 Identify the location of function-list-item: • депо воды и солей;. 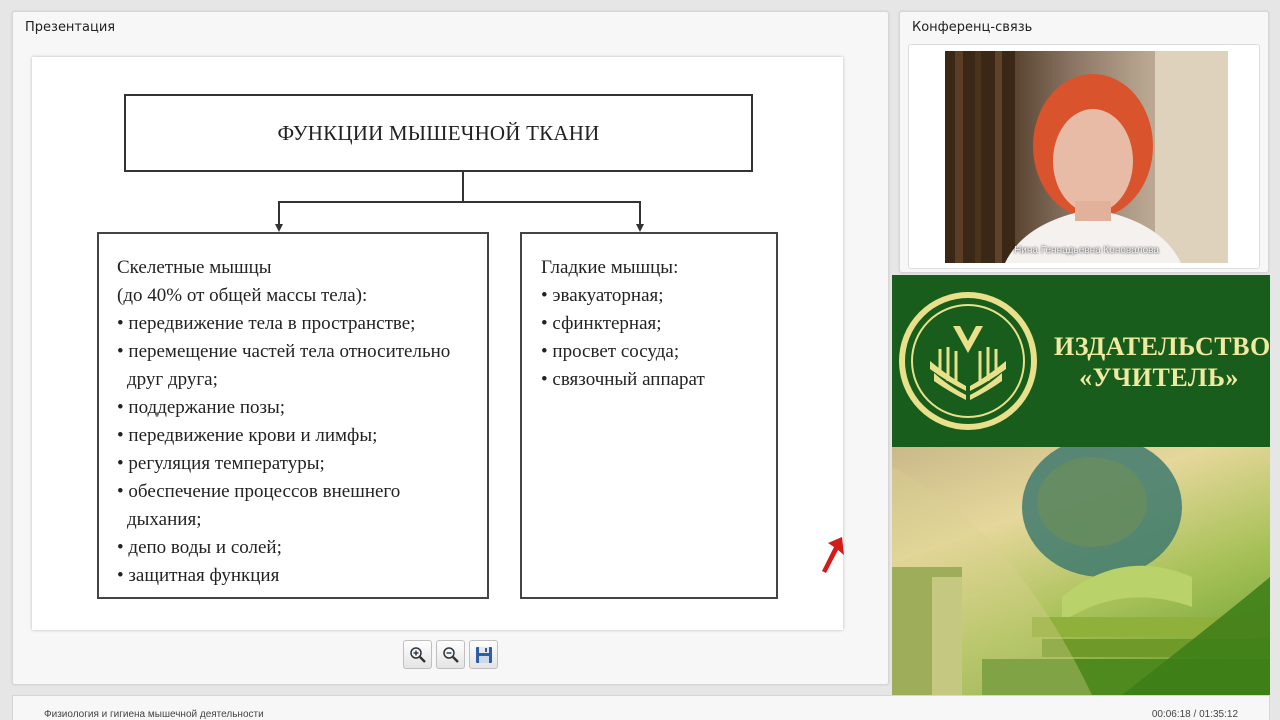
(199, 547).